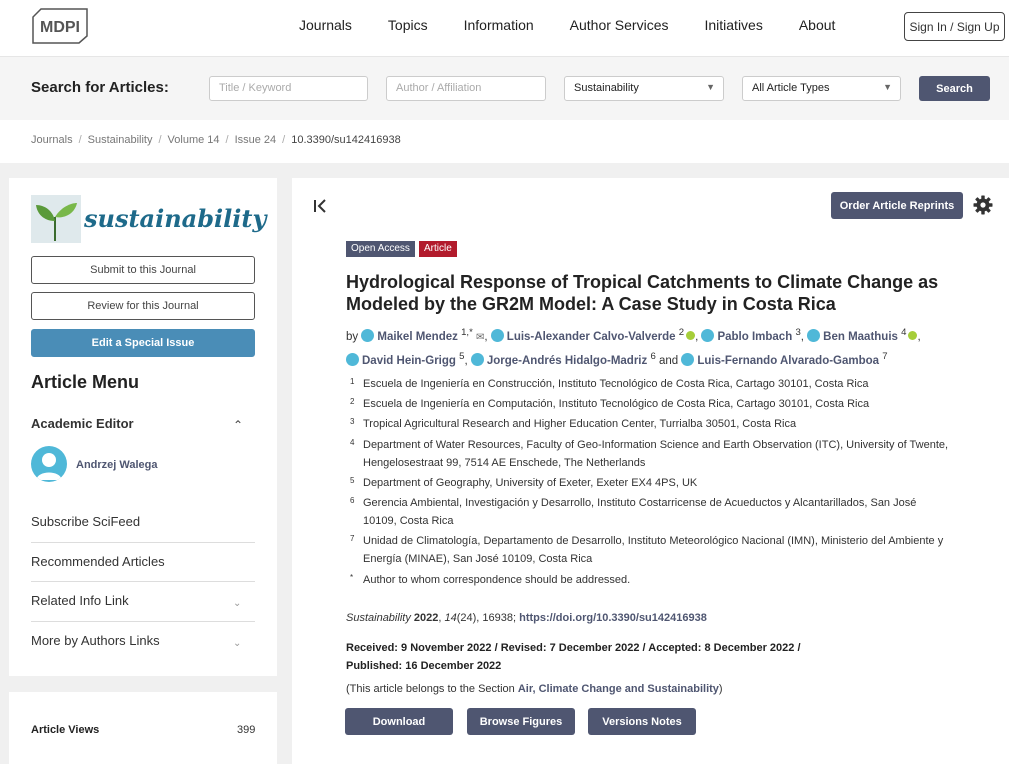 This screenshot has height=764, width=1009. What do you see at coordinates (346, 140) in the screenshot?
I see `breadcrumb-doi: 10.3390/su142416938` at bounding box center [346, 140].